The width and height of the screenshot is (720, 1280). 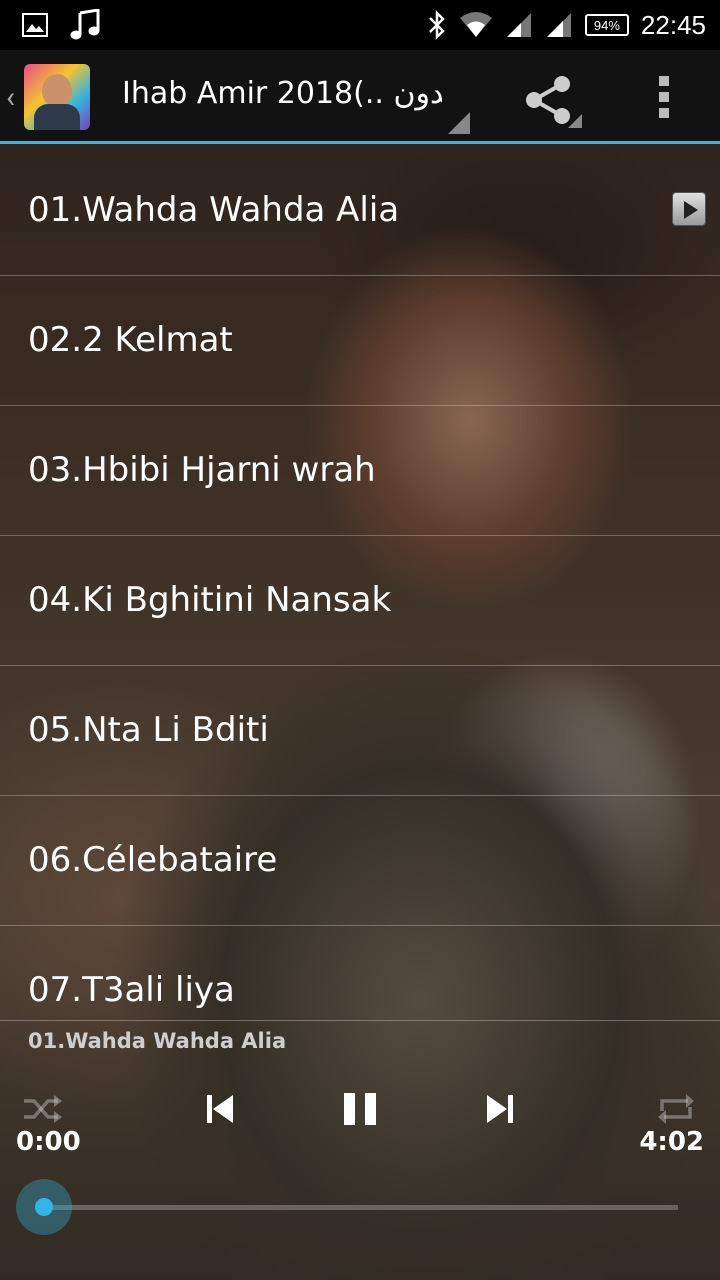 I want to click on repeat-icon, so click(x=676, y=1109).